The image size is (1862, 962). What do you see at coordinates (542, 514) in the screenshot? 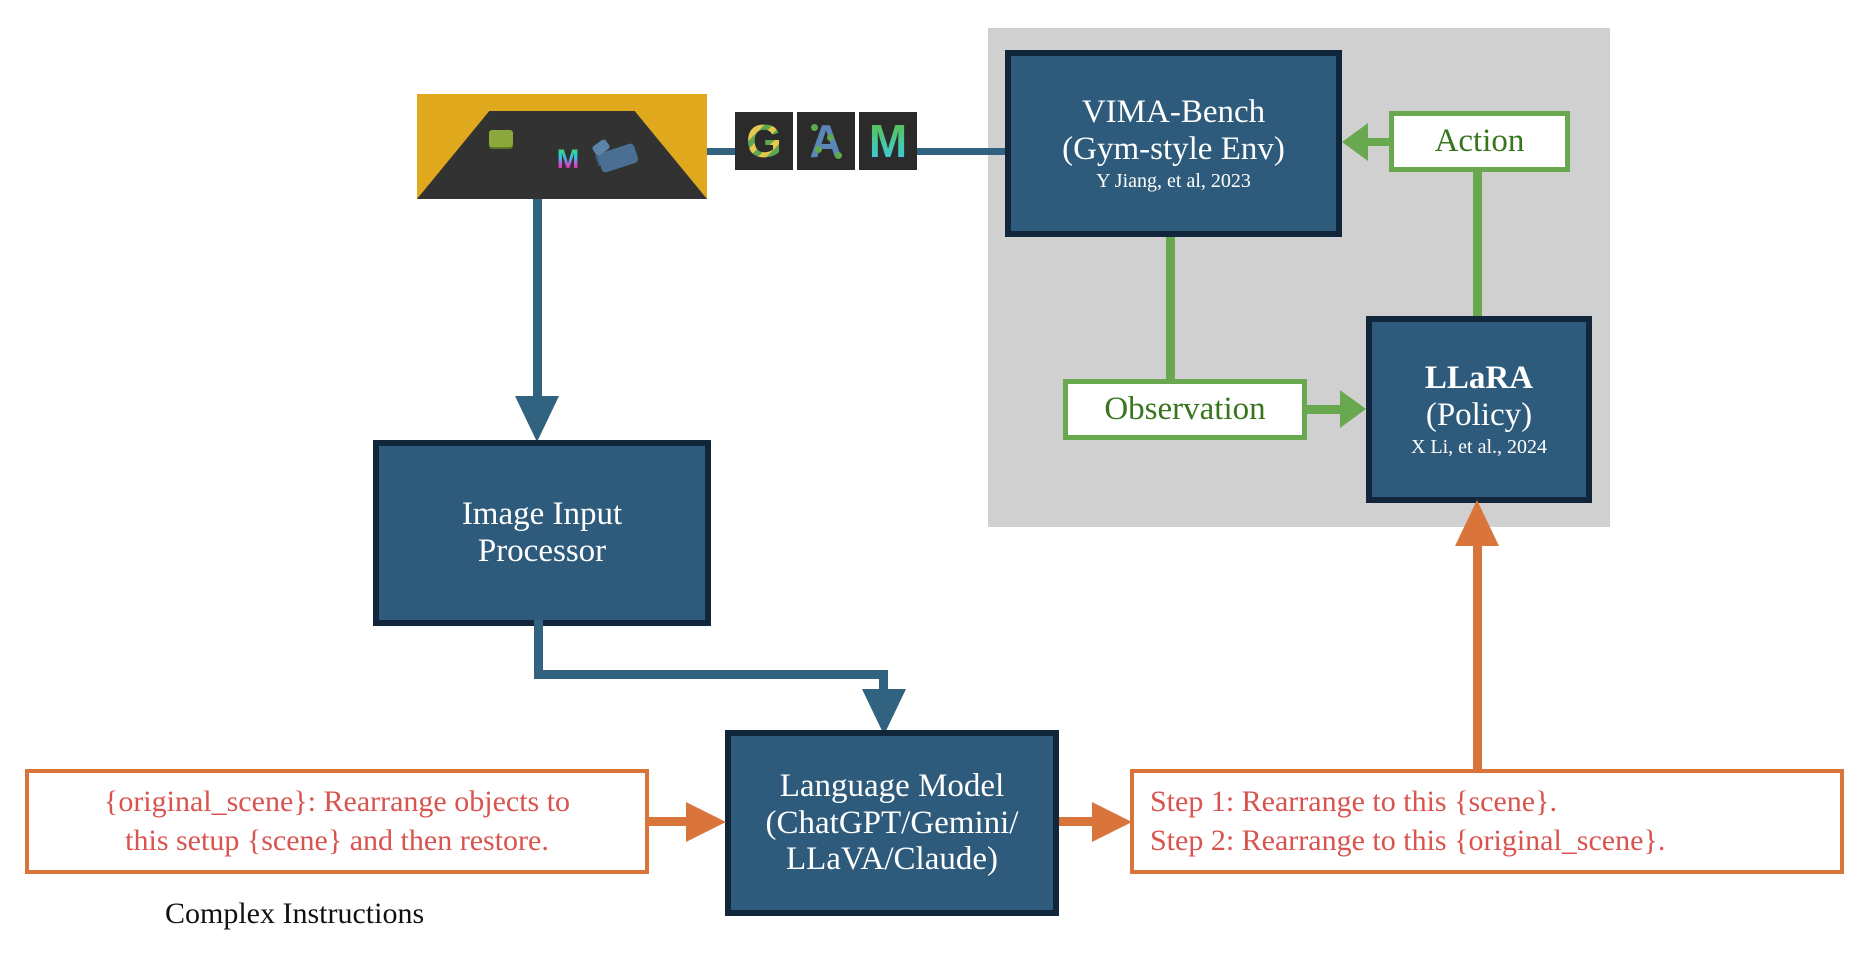
I see `image-processor-line1: Image Input` at bounding box center [542, 514].